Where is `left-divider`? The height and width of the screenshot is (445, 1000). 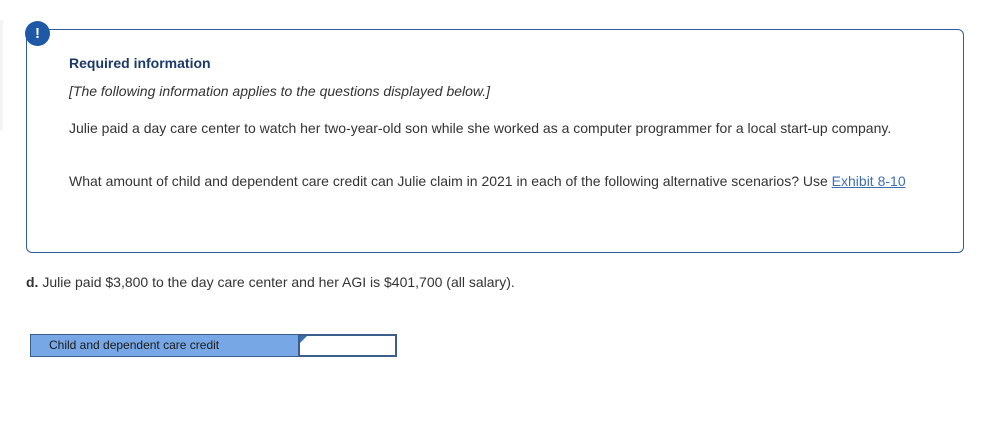 left-divider is located at coordinates (1, 75).